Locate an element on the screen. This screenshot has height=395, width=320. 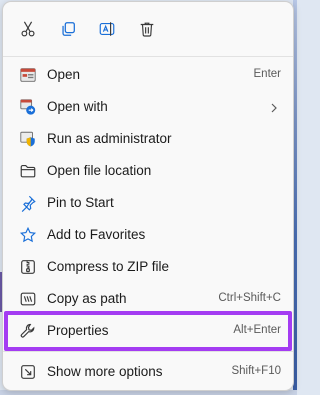
toolbar-divider is located at coordinates (148, 56).